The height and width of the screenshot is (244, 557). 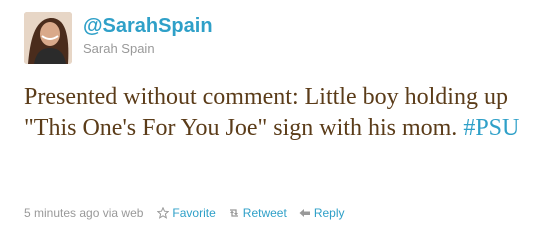 I want to click on retweet-button: Retweet, so click(x=257, y=213).